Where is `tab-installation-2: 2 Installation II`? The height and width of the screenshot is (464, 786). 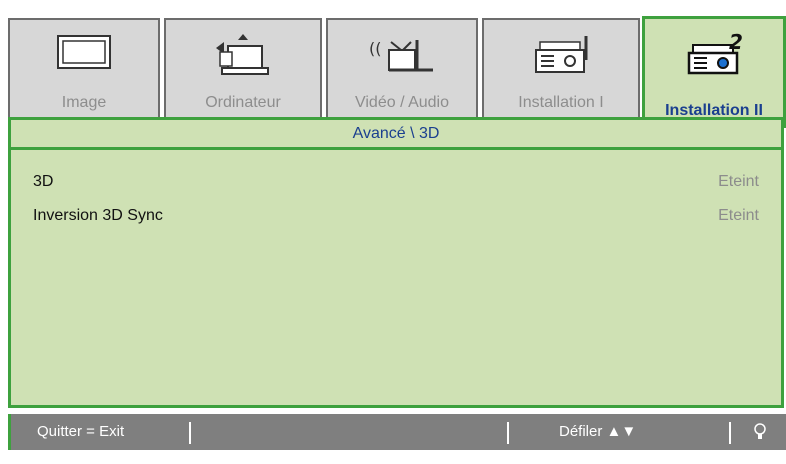
tab-installation-2: 2 Installation II is located at coordinates (714, 72).